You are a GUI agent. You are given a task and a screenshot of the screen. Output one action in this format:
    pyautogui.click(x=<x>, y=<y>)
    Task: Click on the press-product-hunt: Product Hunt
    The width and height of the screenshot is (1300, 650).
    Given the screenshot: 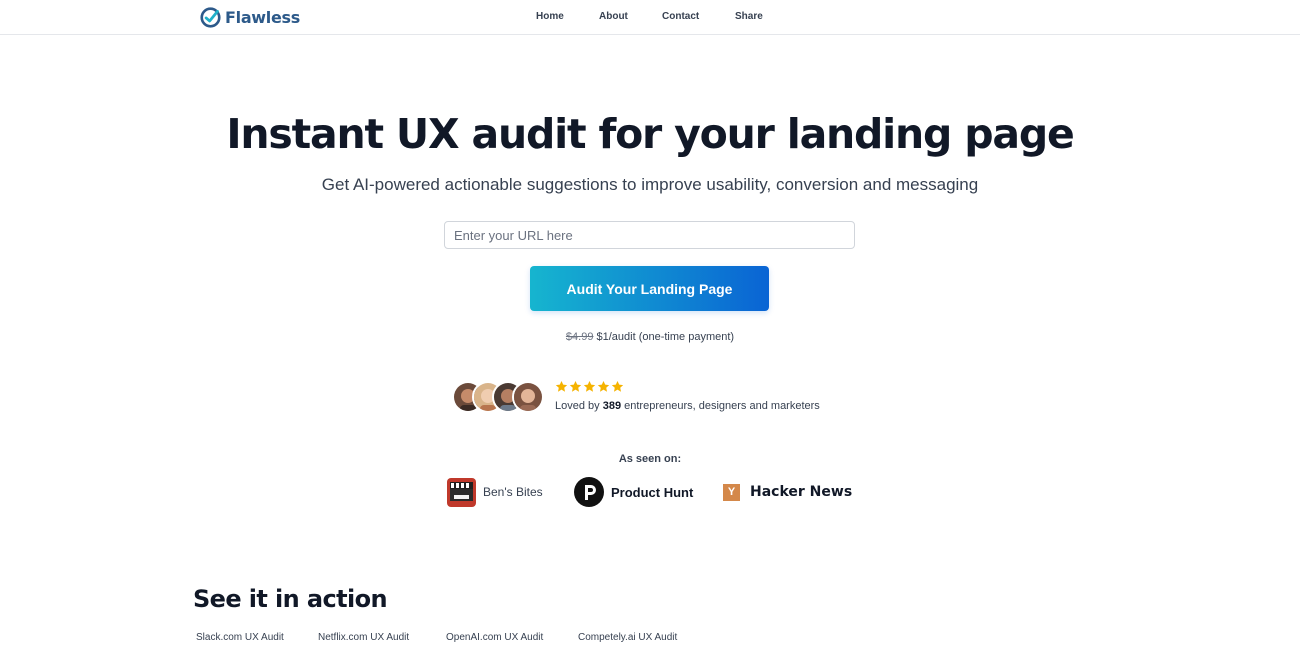 What is the action you would take?
    pyautogui.click(x=633, y=492)
    